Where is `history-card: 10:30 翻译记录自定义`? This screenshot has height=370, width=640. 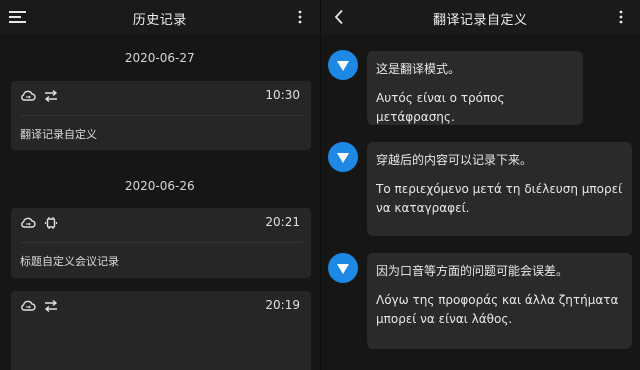 history-card: 10:30 翻译记录自定义 is located at coordinates (161, 115).